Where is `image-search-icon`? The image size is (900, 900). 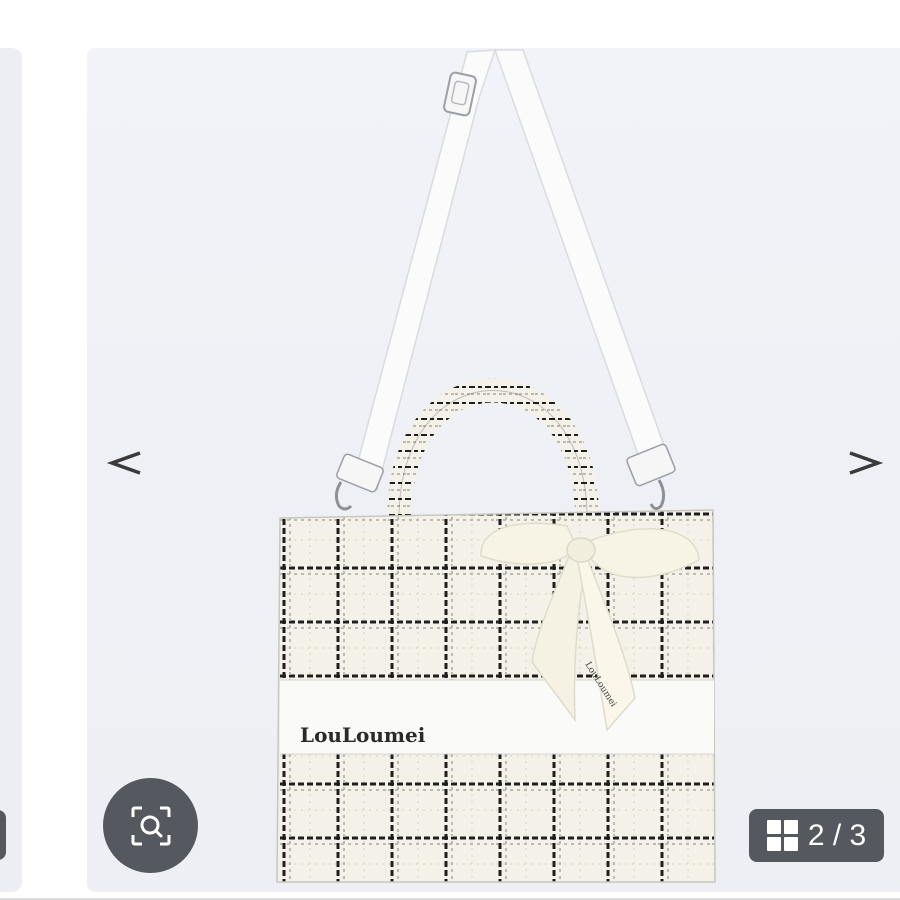 image-search-icon is located at coordinates (150, 825).